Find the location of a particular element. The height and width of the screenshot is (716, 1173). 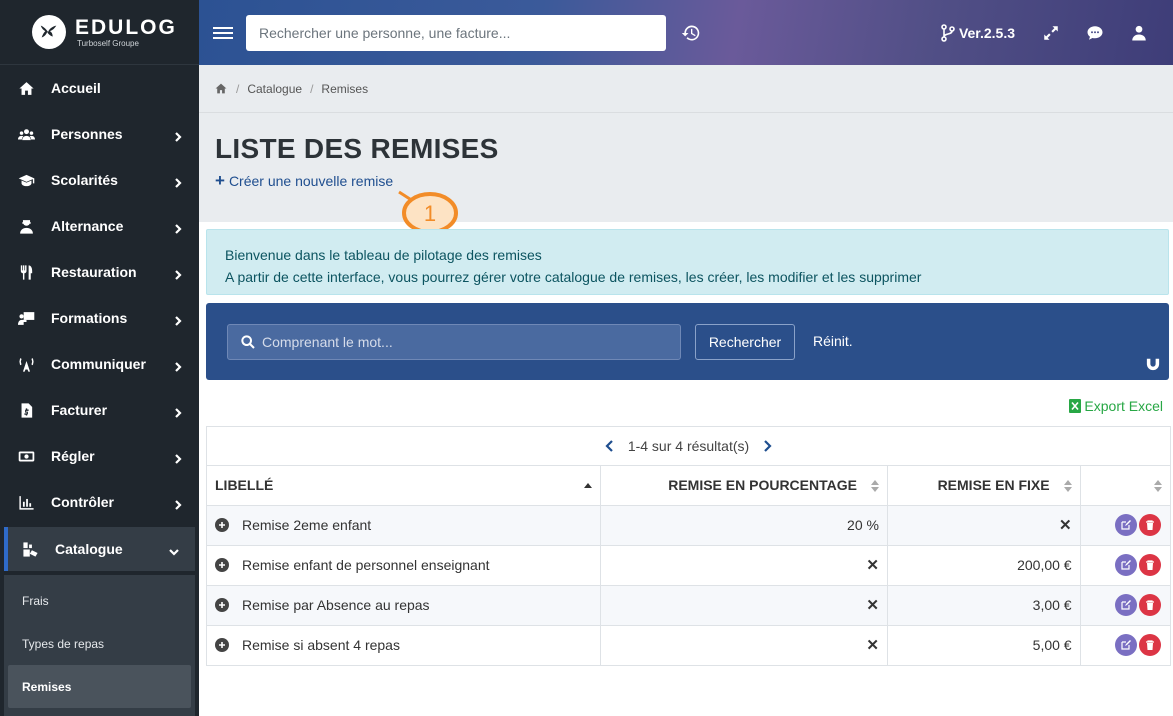

sort-icon is located at coordinates (1158, 486).